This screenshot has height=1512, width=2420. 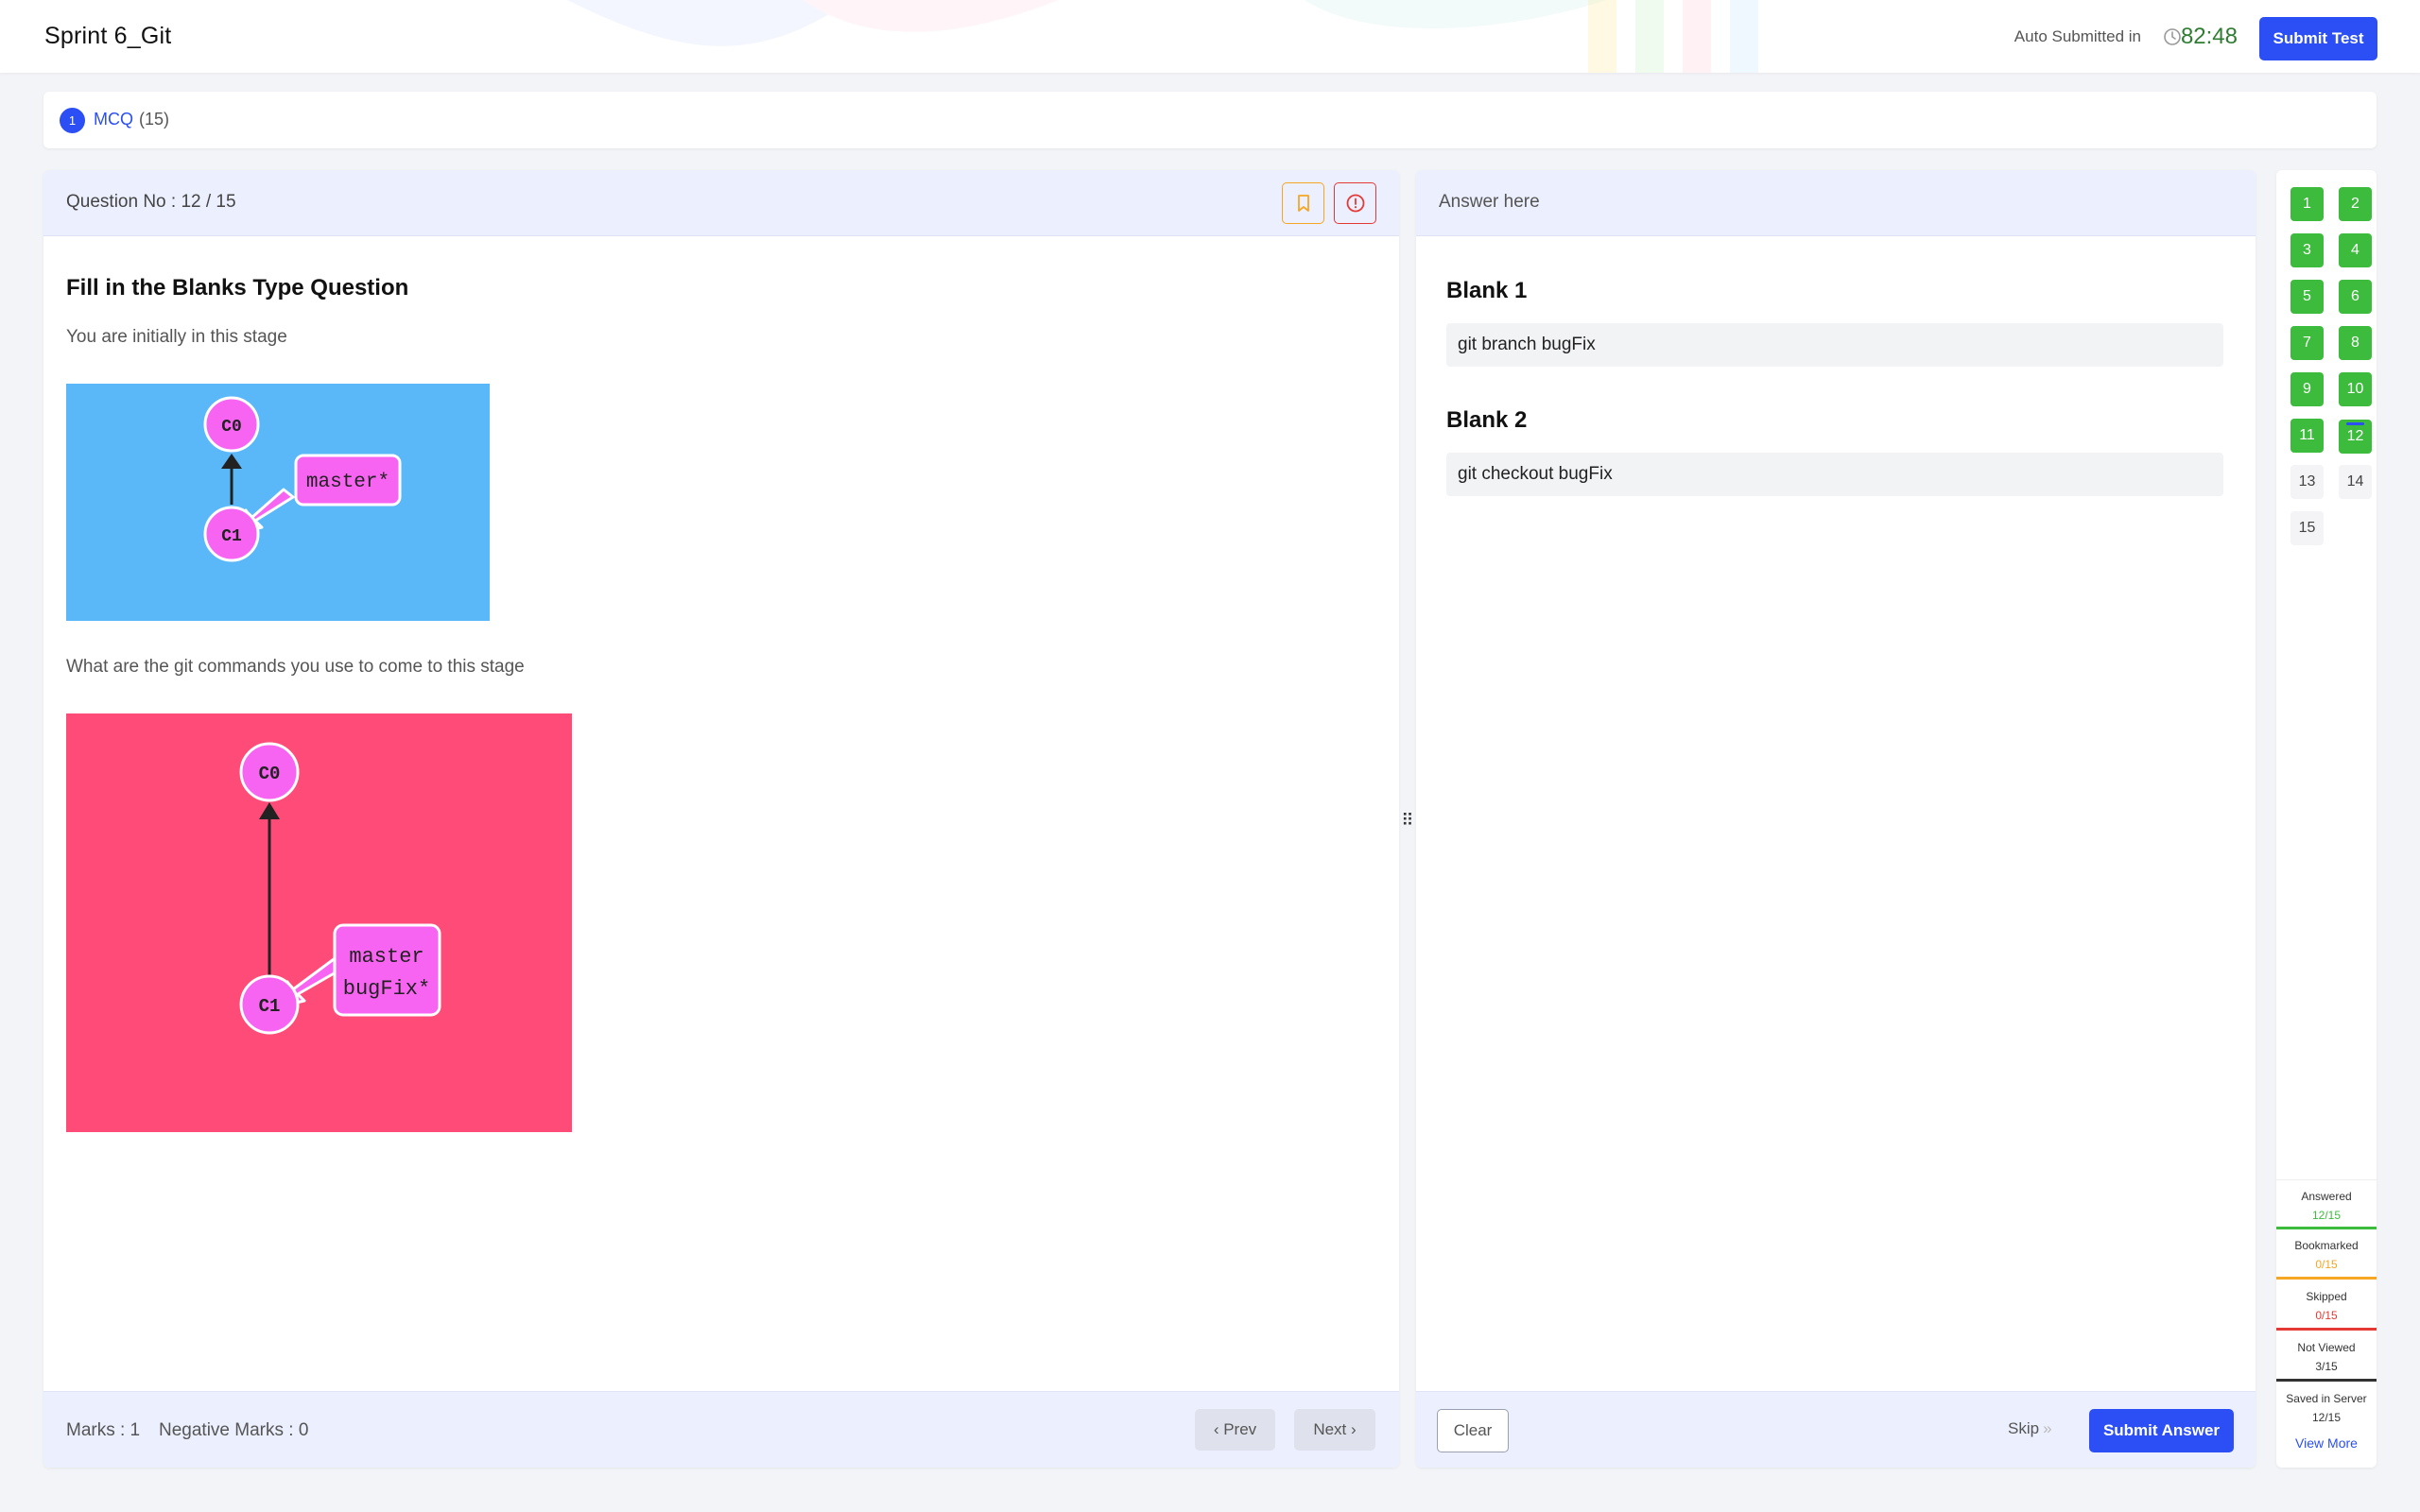 What do you see at coordinates (1836, 1429) in the screenshot?
I see `answer-footer: Clear Skip» Submit Answer` at bounding box center [1836, 1429].